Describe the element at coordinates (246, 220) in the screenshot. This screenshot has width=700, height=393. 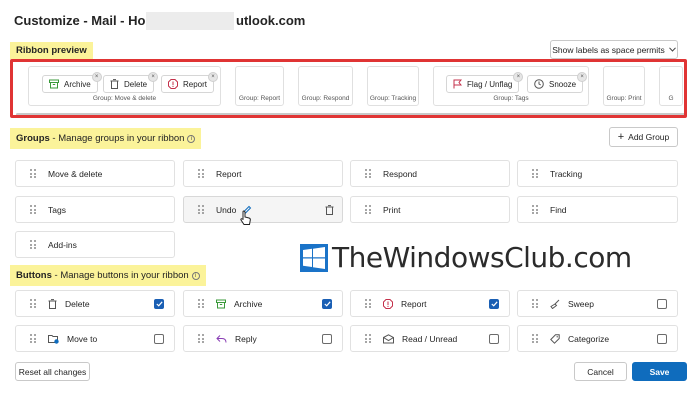
I see `mouse-cursor-icon` at that location.